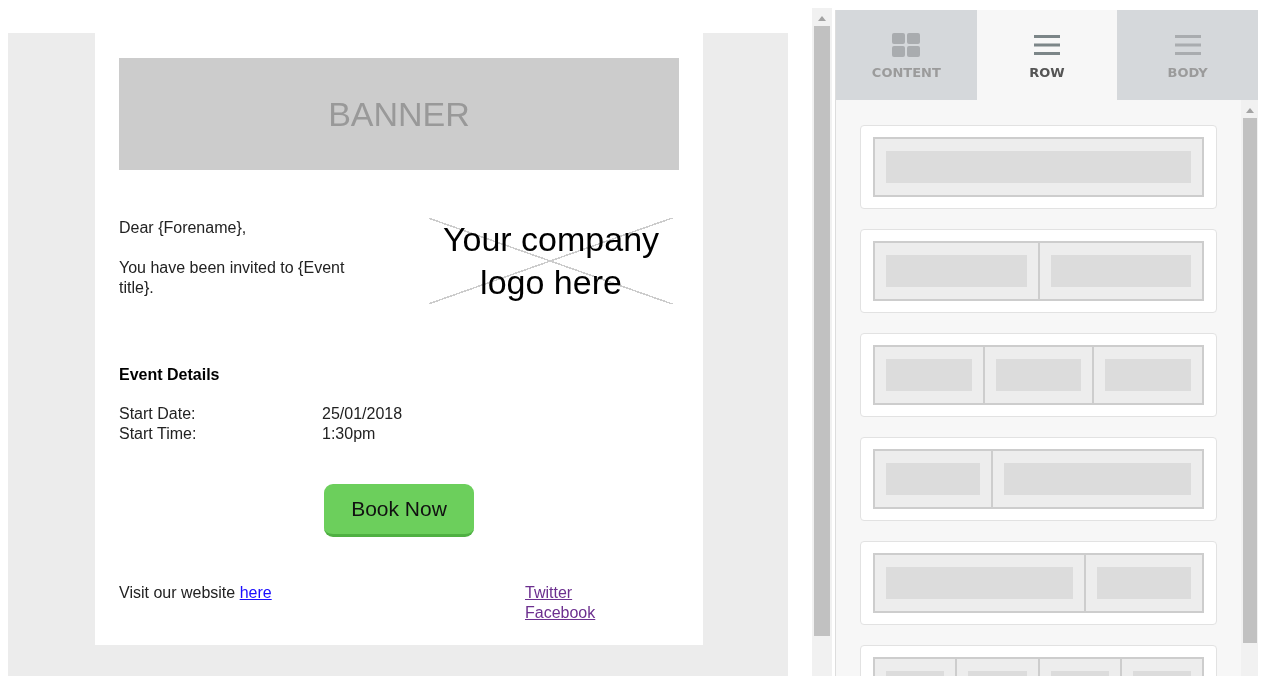 This screenshot has height=676, width=1269. What do you see at coordinates (399, 510) in the screenshot?
I see `book-now-button: Book Now` at bounding box center [399, 510].